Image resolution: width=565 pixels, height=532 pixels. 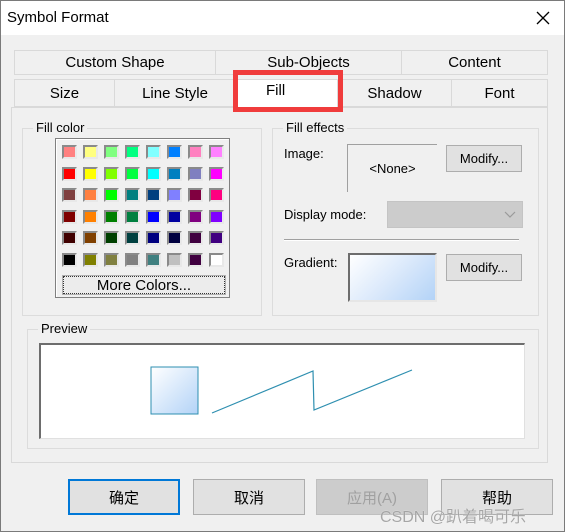 I want to click on title-bar: Symbol Format, so click(x=282, y=18).